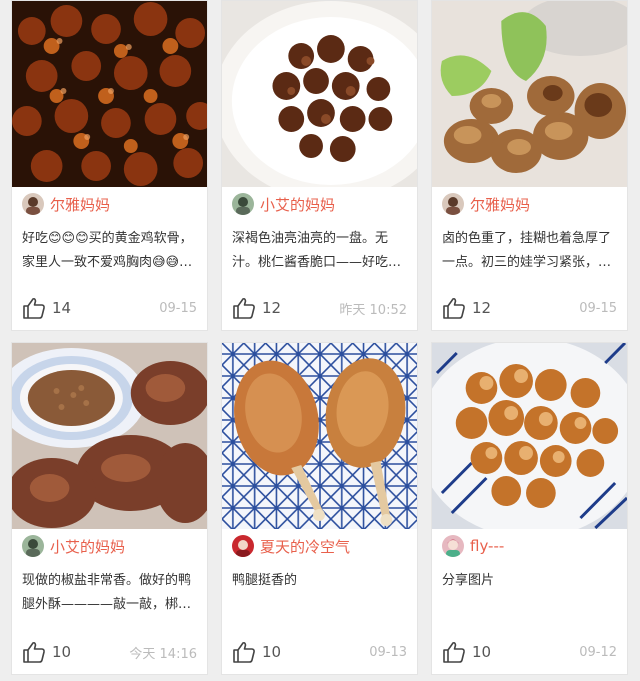 The width and height of the screenshot is (640, 681). Describe the element at coordinates (62, 308) in the screenshot. I see `like-count: 14` at that location.